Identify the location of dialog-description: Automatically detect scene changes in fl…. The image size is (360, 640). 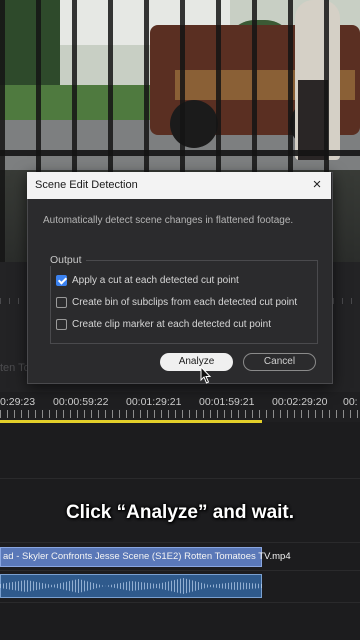
(168, 220).